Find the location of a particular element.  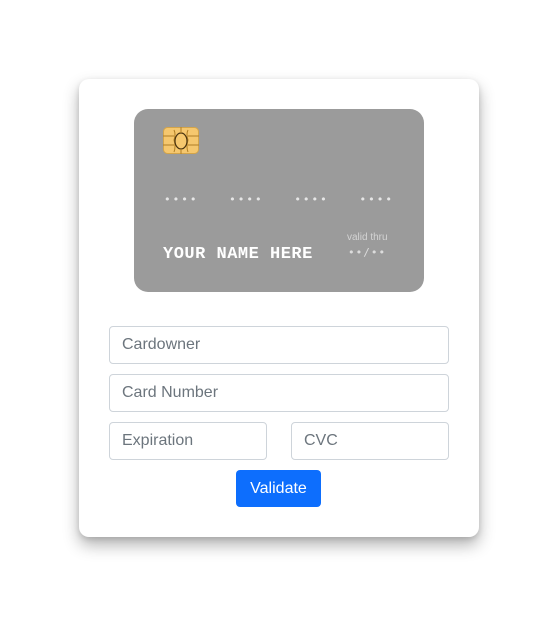

card-number-display: •••• •••• •••• •••• is located at coordinates (279, 199).